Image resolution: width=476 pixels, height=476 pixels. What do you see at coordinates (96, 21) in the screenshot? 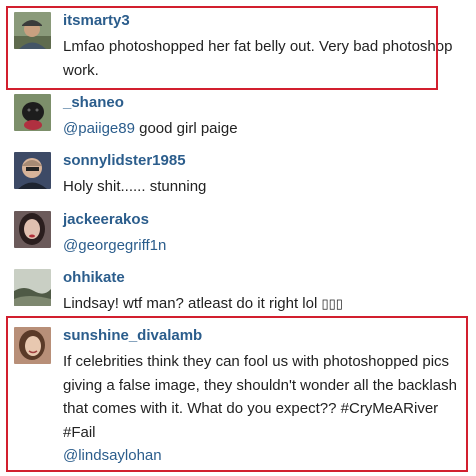
I see `comment-username: itsmarty3` at bounding box center [96, 21].